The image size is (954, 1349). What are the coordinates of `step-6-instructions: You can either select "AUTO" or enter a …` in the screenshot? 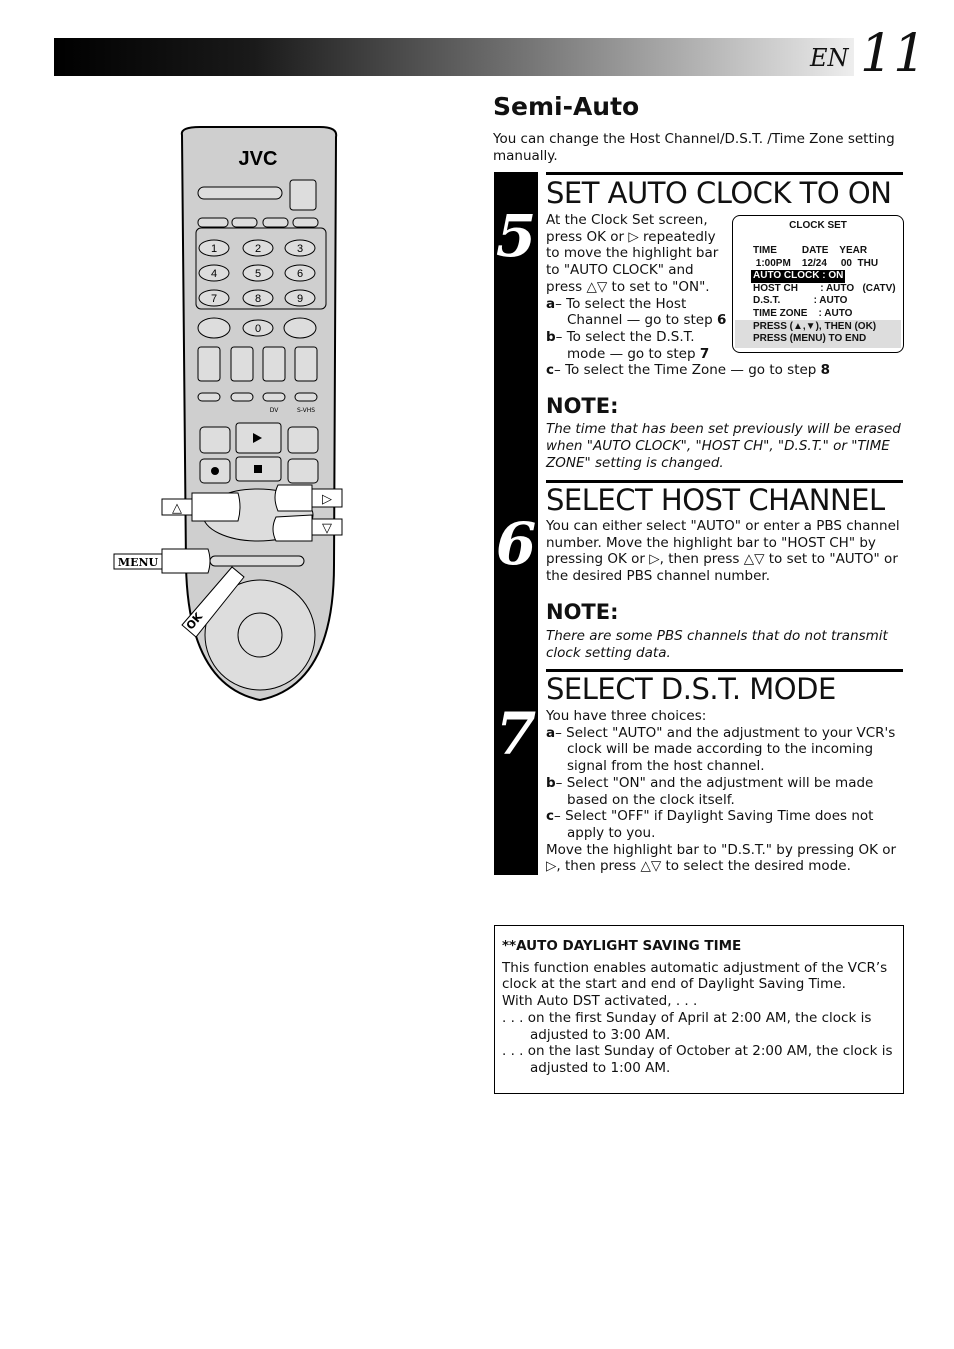 It's located at (723, 551).